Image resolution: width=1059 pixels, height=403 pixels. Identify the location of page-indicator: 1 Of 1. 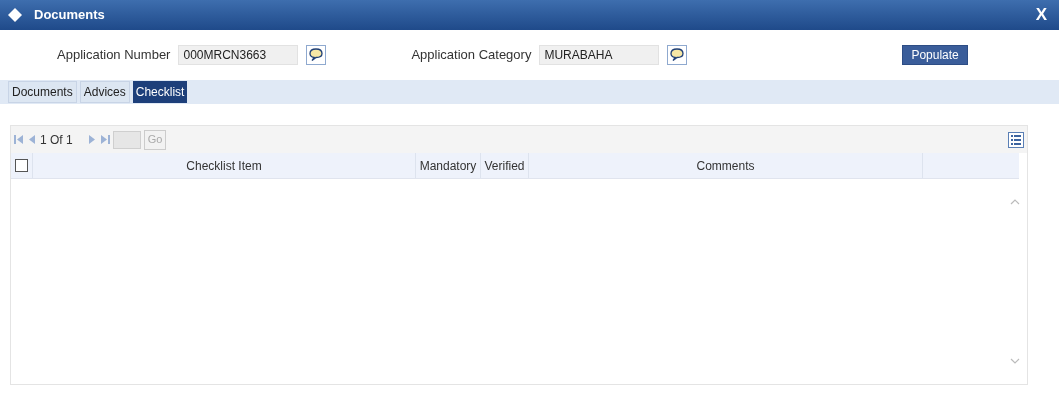
(56, 140).